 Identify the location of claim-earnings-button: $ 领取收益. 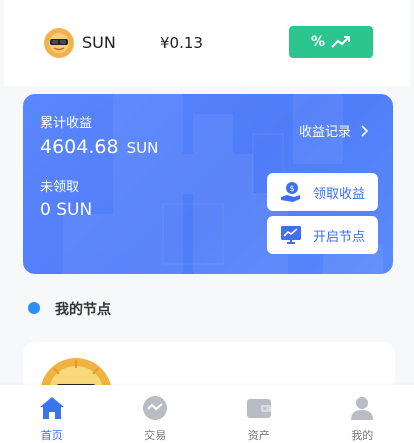
(322, 192).